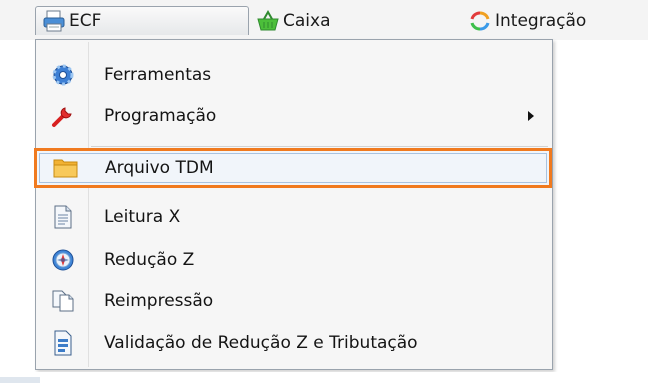  What do you see at coordinates (63, 301) in the screenshot?
I see `copy-pages-icon` at bounding box center [63, 301].